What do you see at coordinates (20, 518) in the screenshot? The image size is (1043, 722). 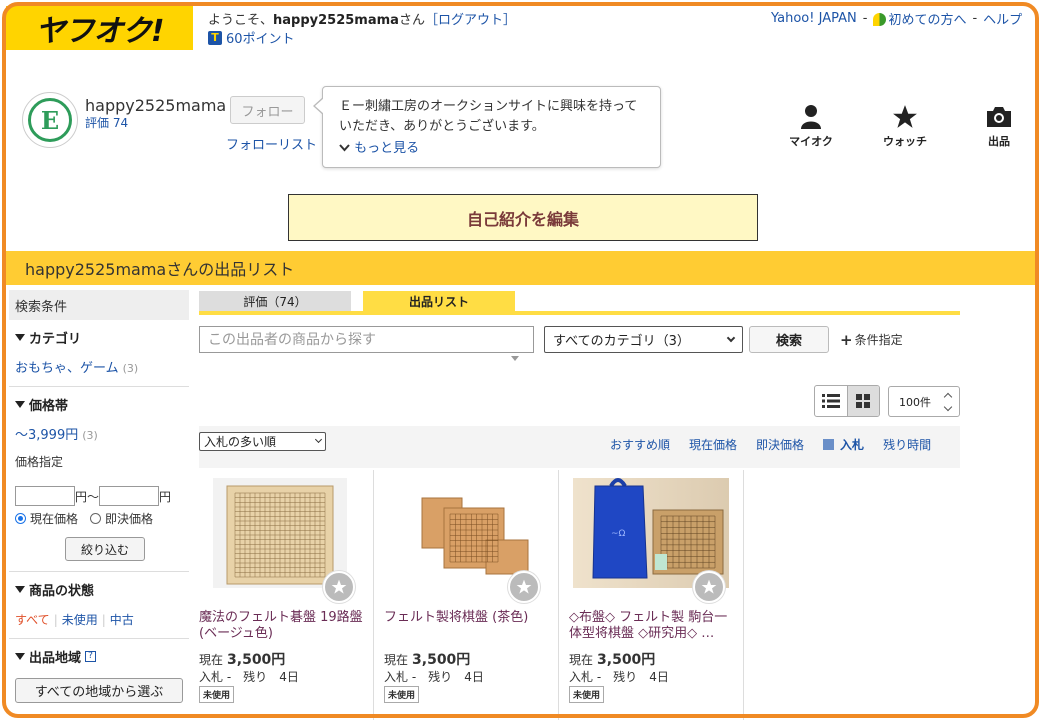 I see `radio-current-price` at bounding box center [20, 518].